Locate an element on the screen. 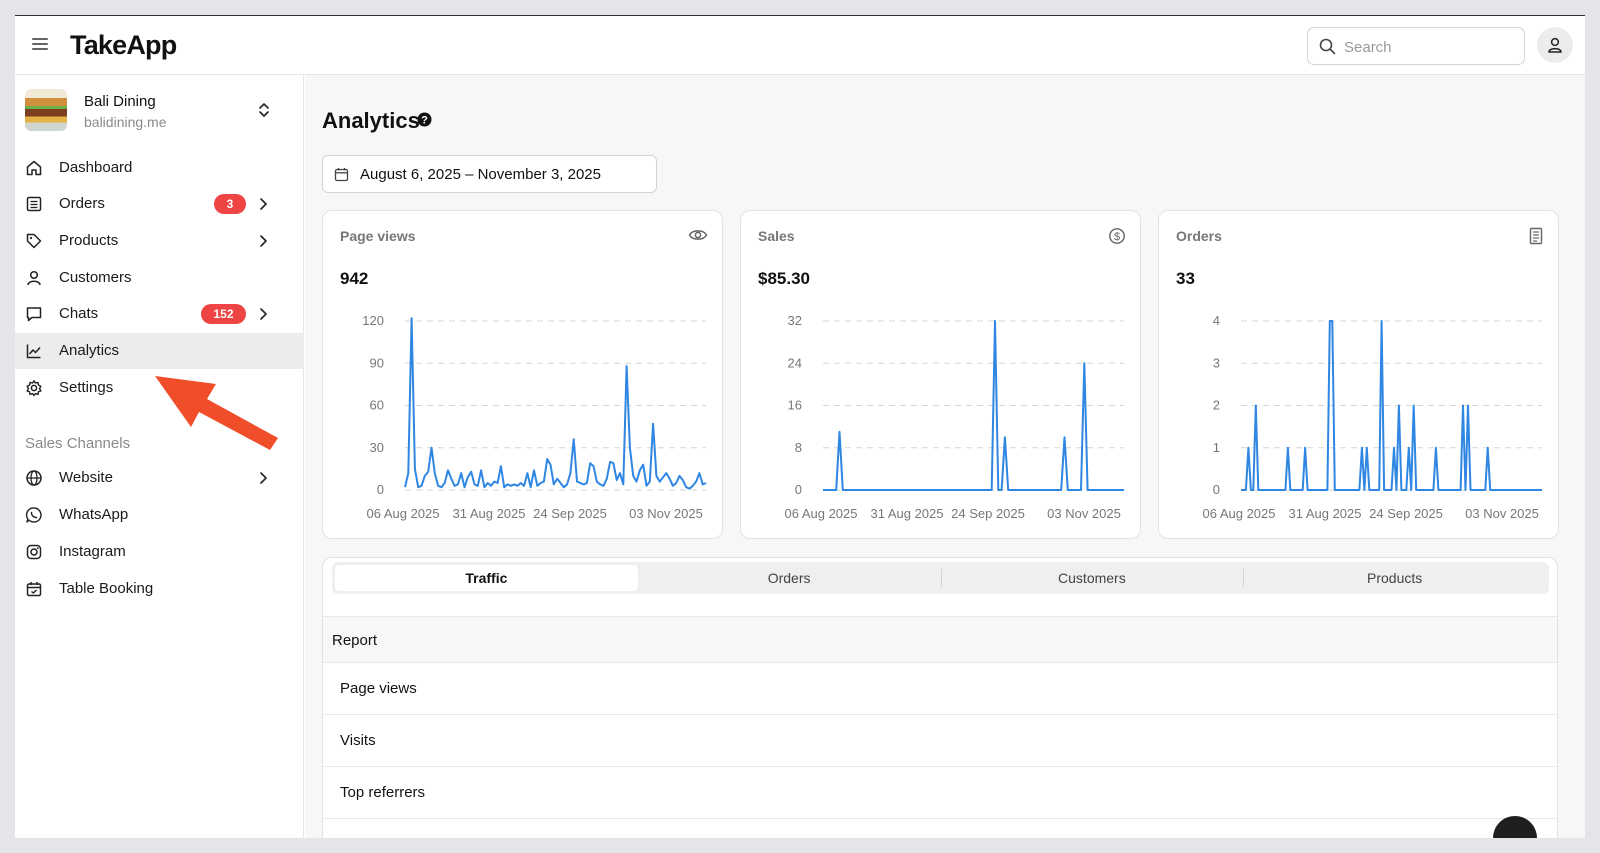 This screenshot has height=853, width=1600. tag-icon is located at coordinates (34, 241).